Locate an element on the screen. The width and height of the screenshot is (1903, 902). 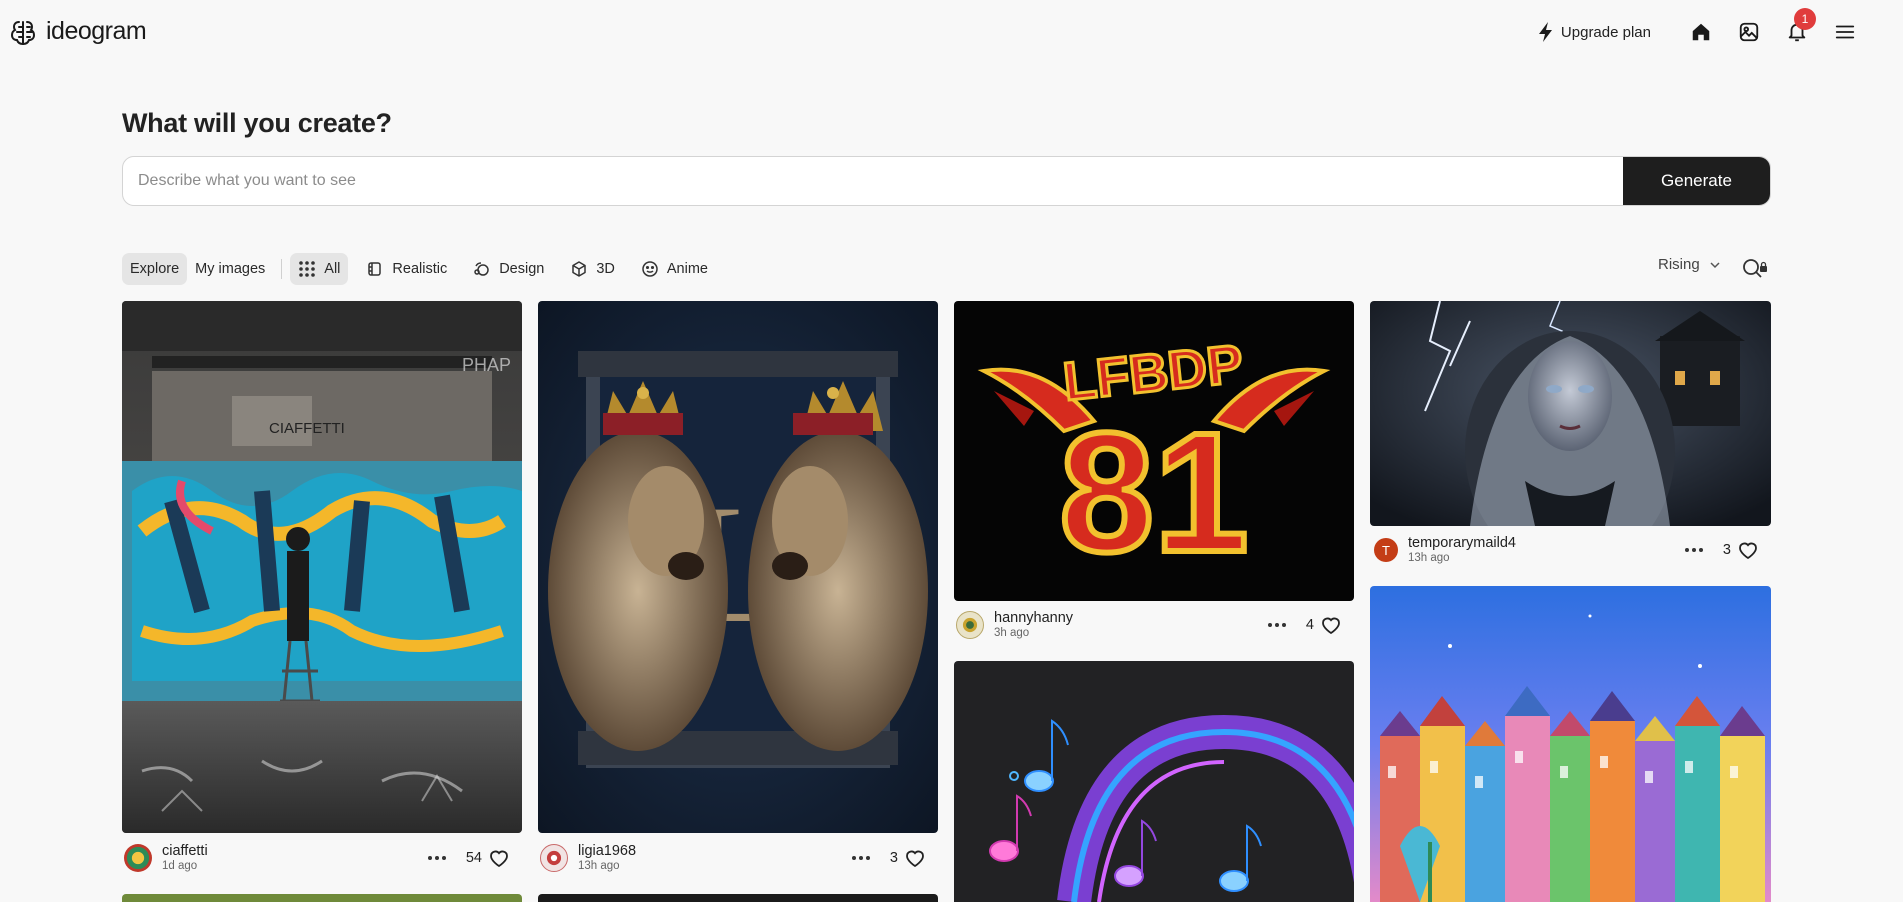
notification-badge: 1 is located at coordinates (1805, 19).